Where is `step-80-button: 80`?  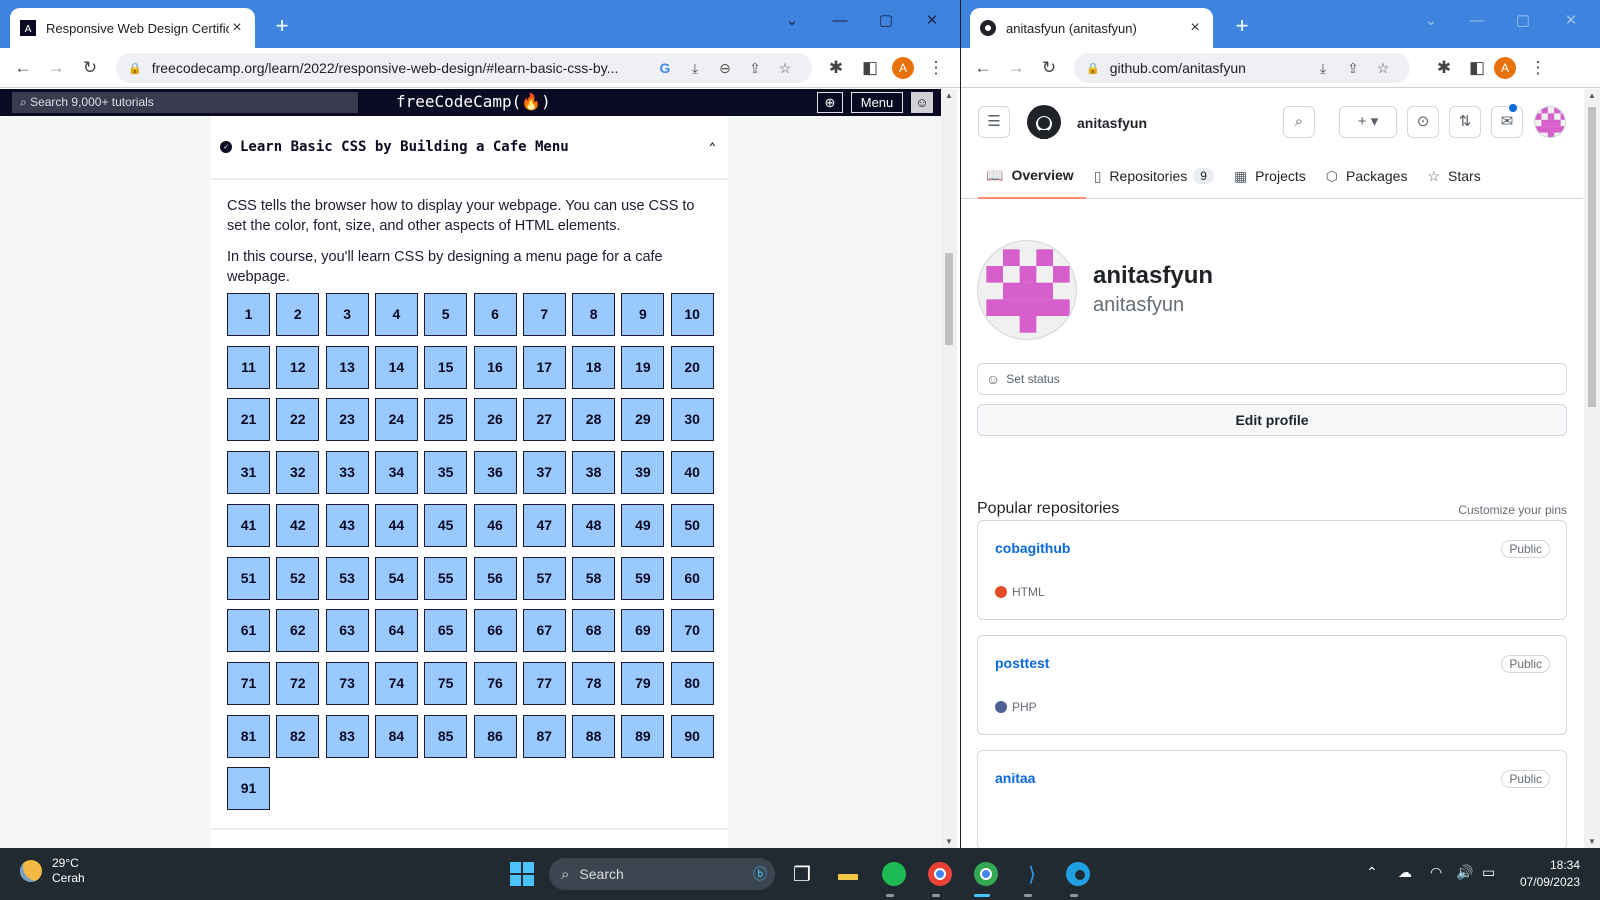
step-80-button: 80 is located at coordinates (692, 683).